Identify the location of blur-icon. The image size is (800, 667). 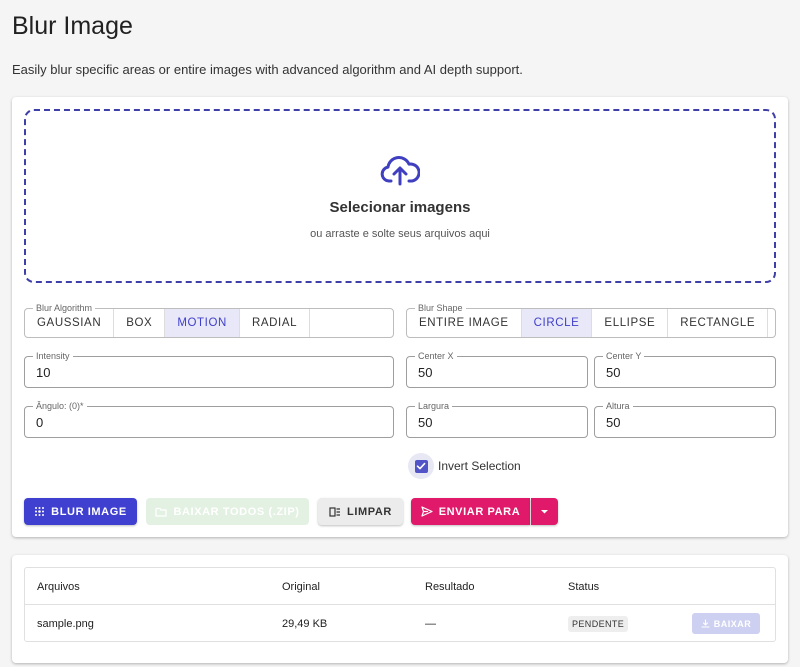
(40, 511).